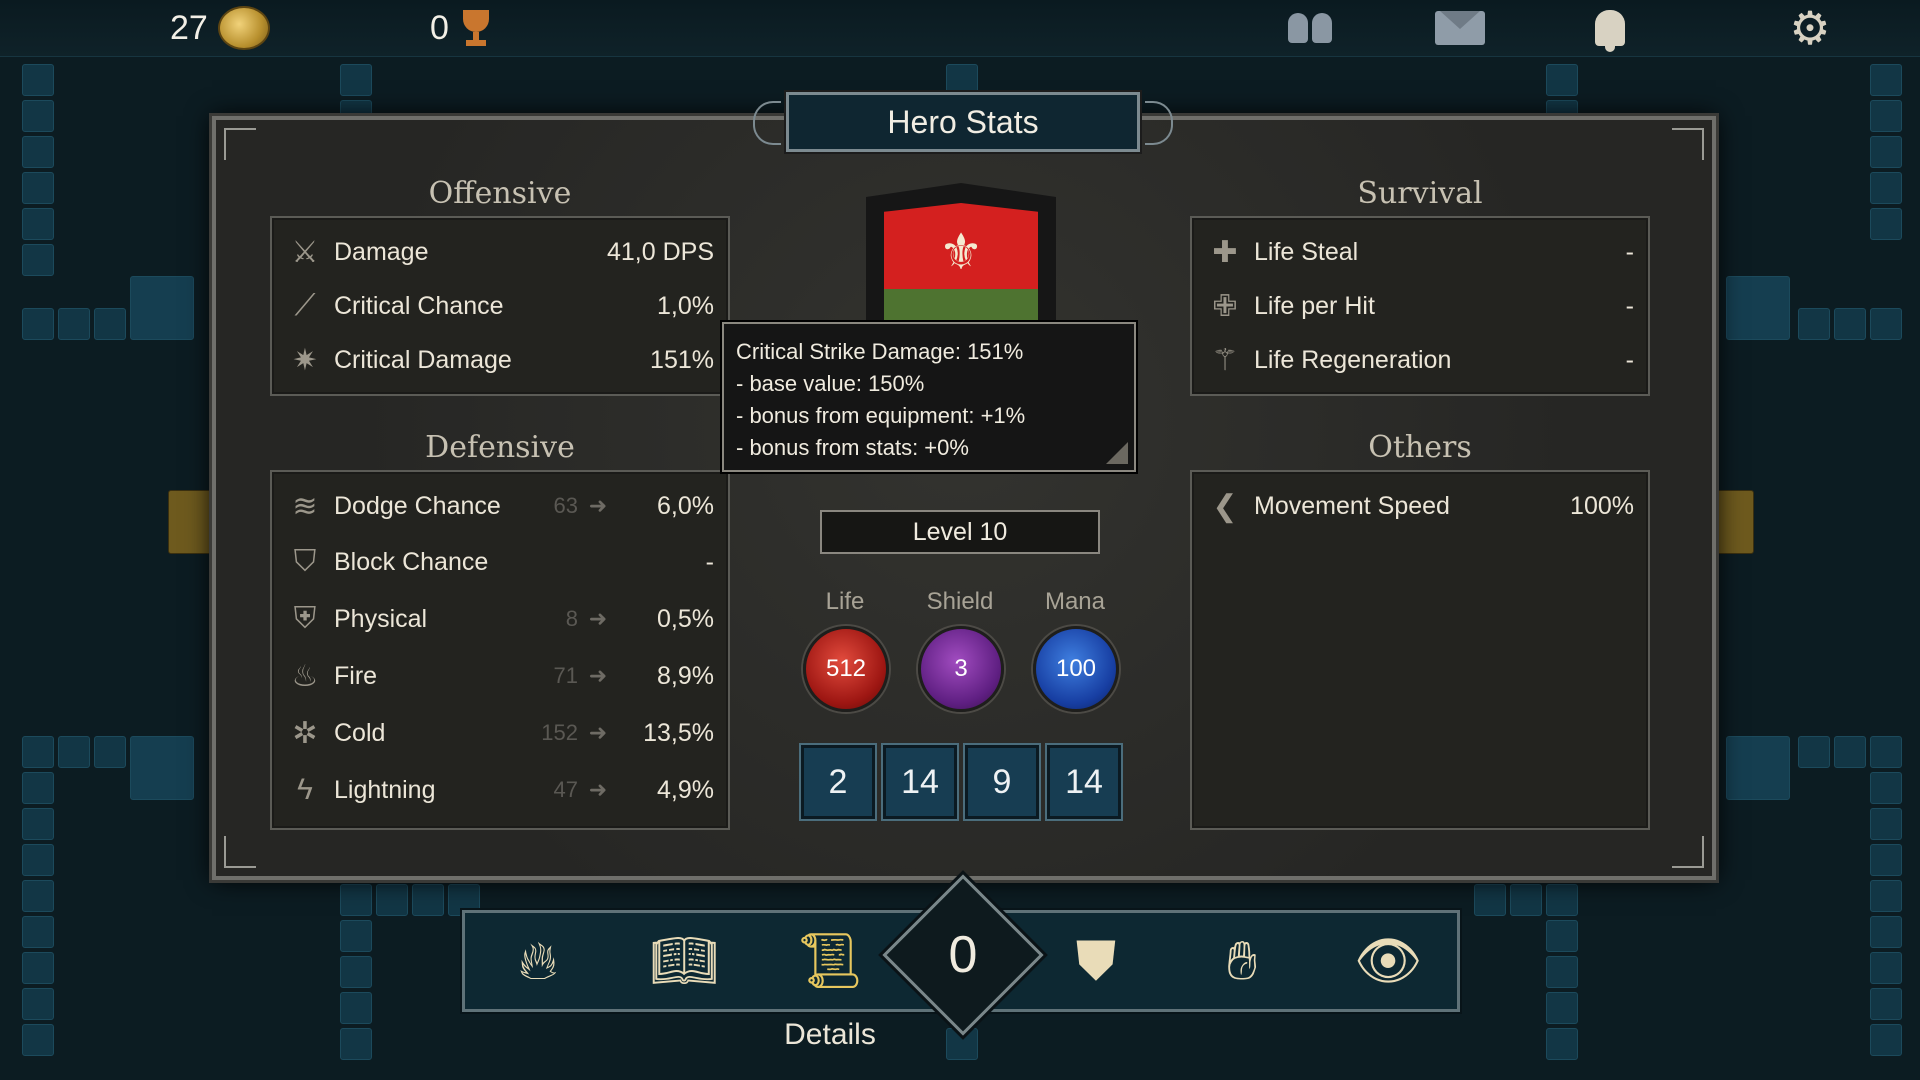 The image size is (1920, 1080). Describe the element at coordinates (1420, 650) in the screenshot. I see `others-box: ❮ Movement Speed 100%` at that location.